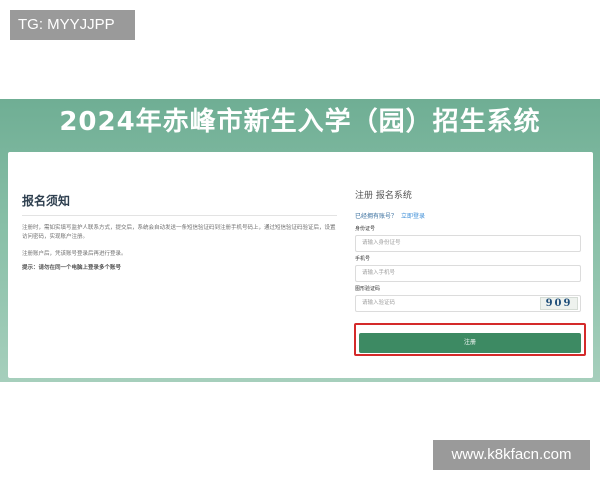 The height and width of the screenshot is (480, 600). What do you see at coordinates (383, 196) in the screenshot?
I see `register-title: 注册 报名系统` at bounding box center [383, 196].